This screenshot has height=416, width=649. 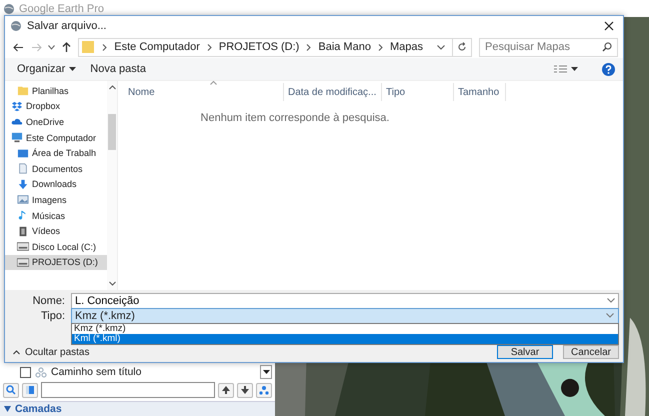 I want to click on scroll-down-button, so click(x=266, y=372).